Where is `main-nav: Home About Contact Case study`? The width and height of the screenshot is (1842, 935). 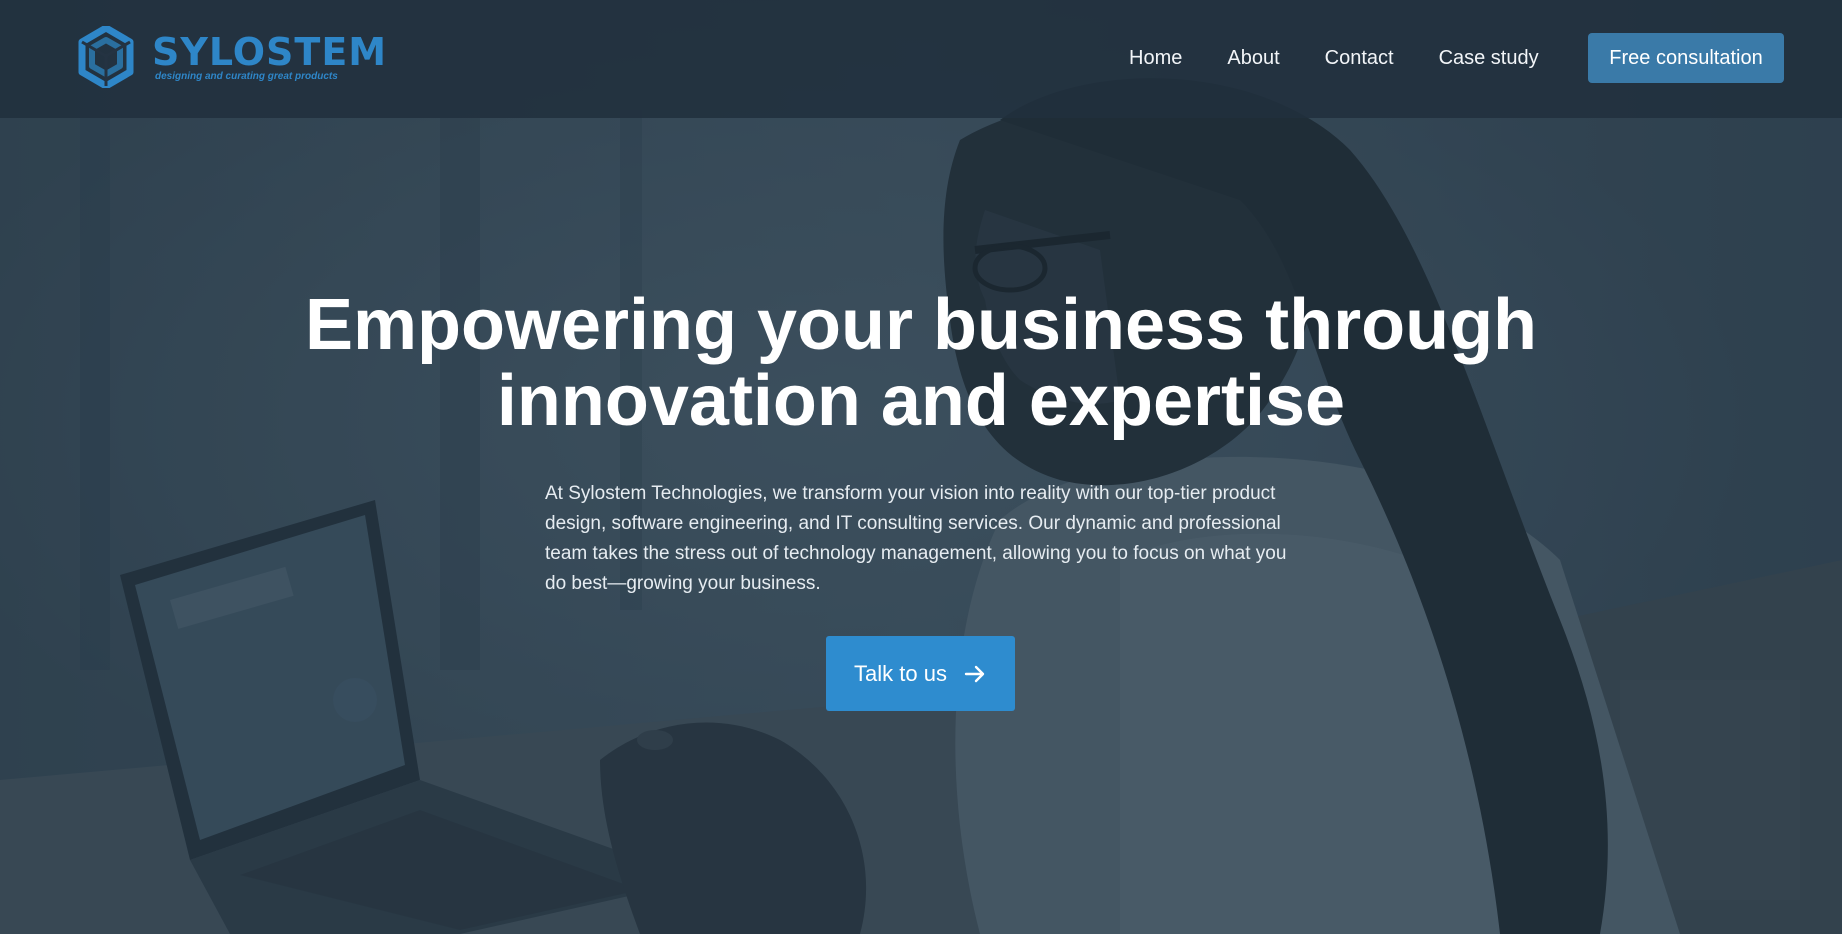 main-nav: Home About Contact Case study is located at coordinates (1356, 58).